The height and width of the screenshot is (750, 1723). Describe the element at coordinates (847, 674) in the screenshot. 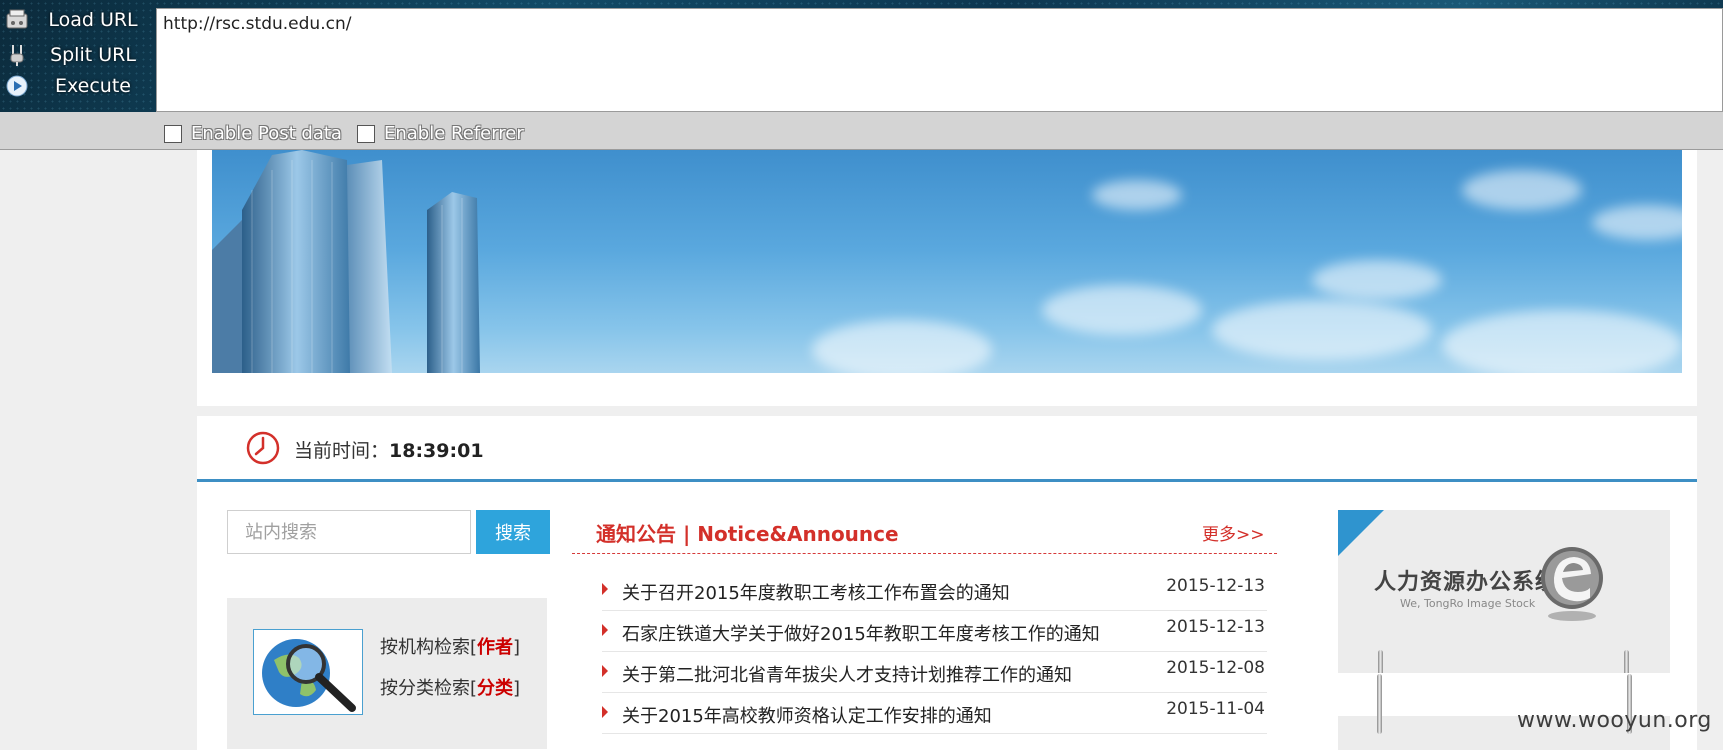

I see `notice-item-title: 关于第二批河北省青年拔尖人才支持计划推荐工作的通知` at that location.